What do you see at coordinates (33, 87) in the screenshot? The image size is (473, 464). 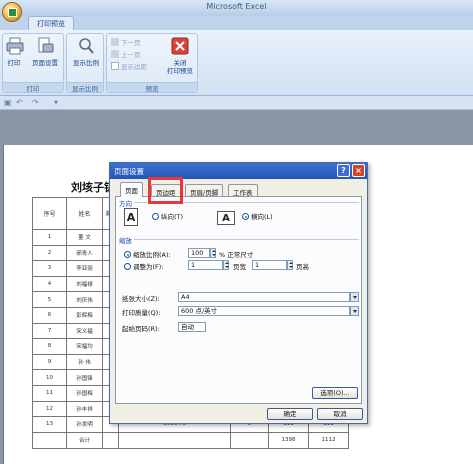 I see `group-print-label: 打印` at bounding box center [33, 87].